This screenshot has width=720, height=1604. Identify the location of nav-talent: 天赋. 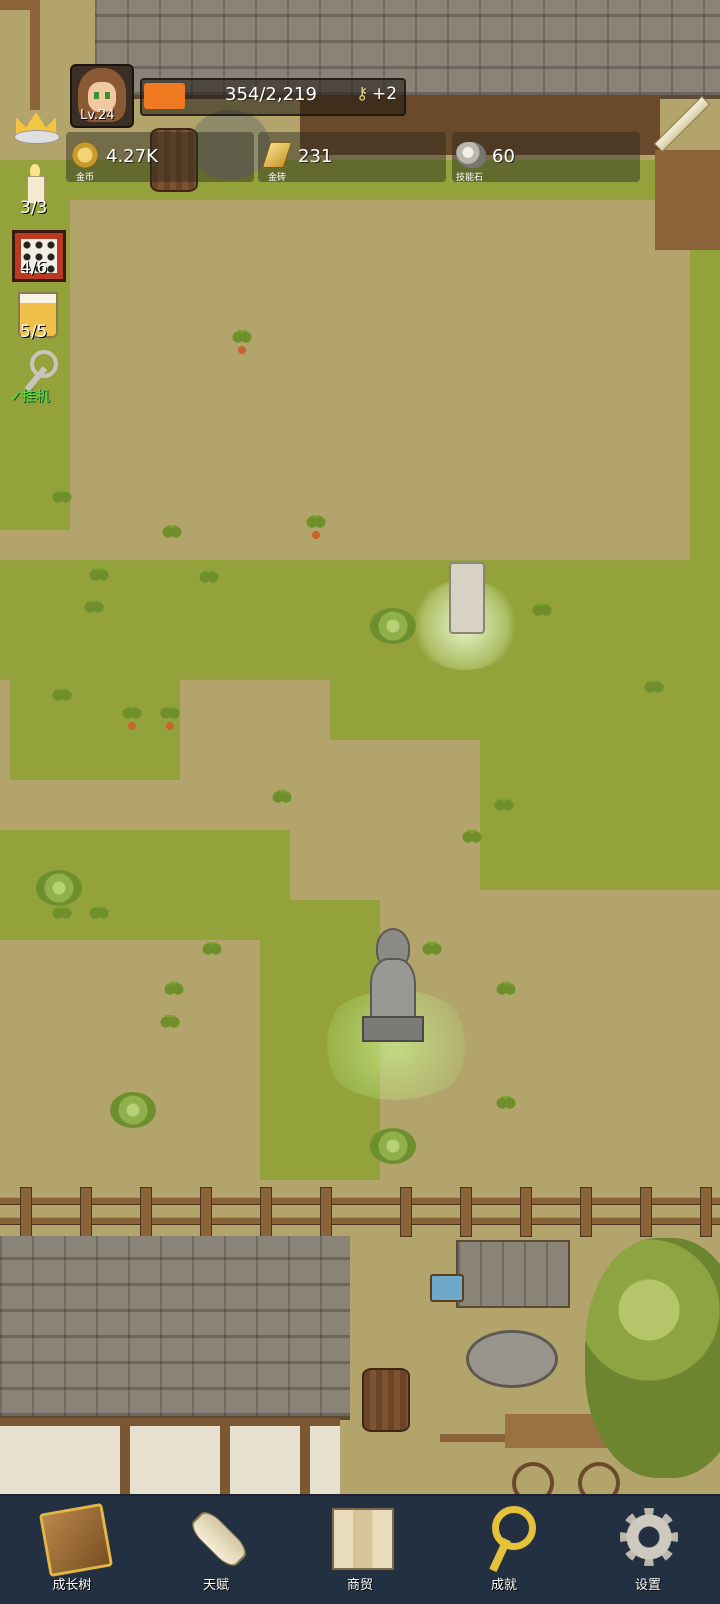
(216, 1550).